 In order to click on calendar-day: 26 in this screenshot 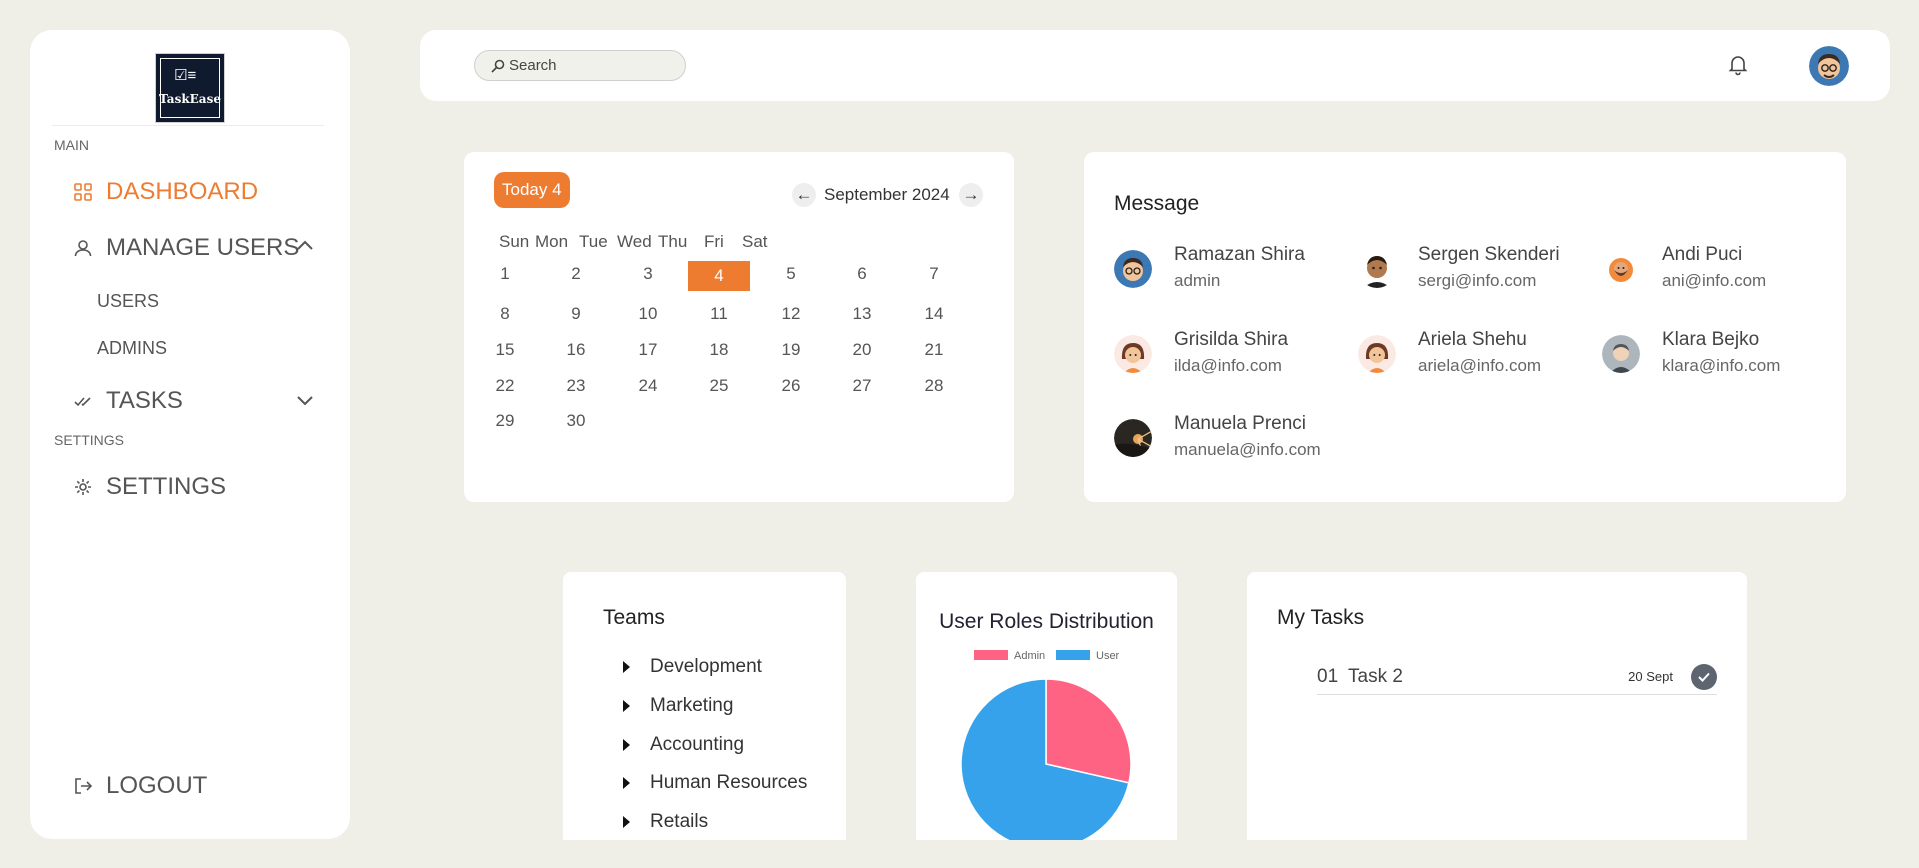, I will do `click(791, 386)`.